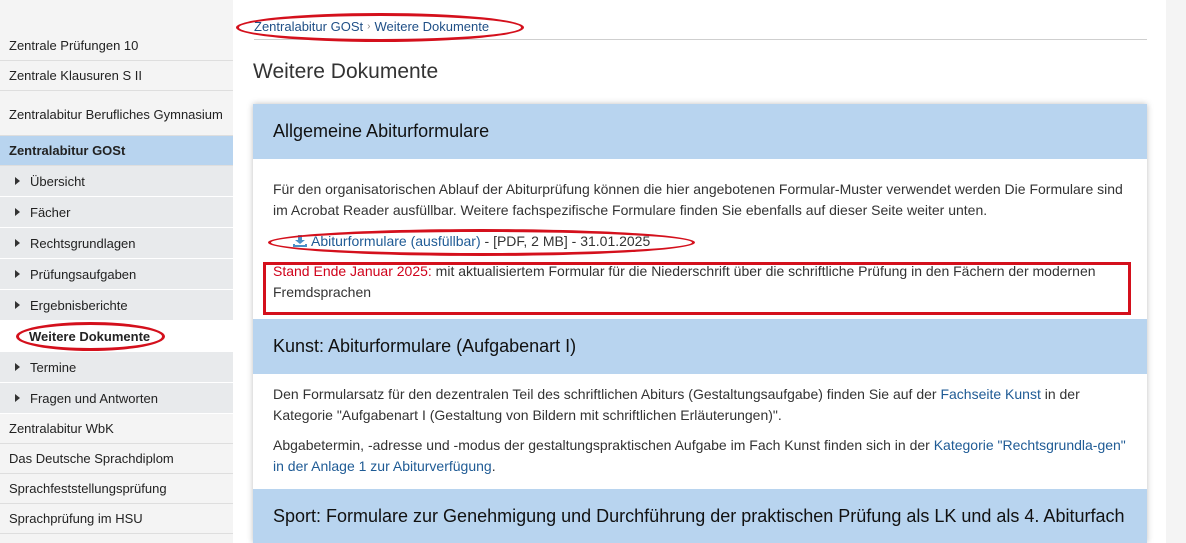 This screenshot has height=543, width=1186. Describe the element at coordinates (396, 241) in the screenshot. I see `download-link-abiturformulare: Abiturformulare (ausfüllbar)` at that location.